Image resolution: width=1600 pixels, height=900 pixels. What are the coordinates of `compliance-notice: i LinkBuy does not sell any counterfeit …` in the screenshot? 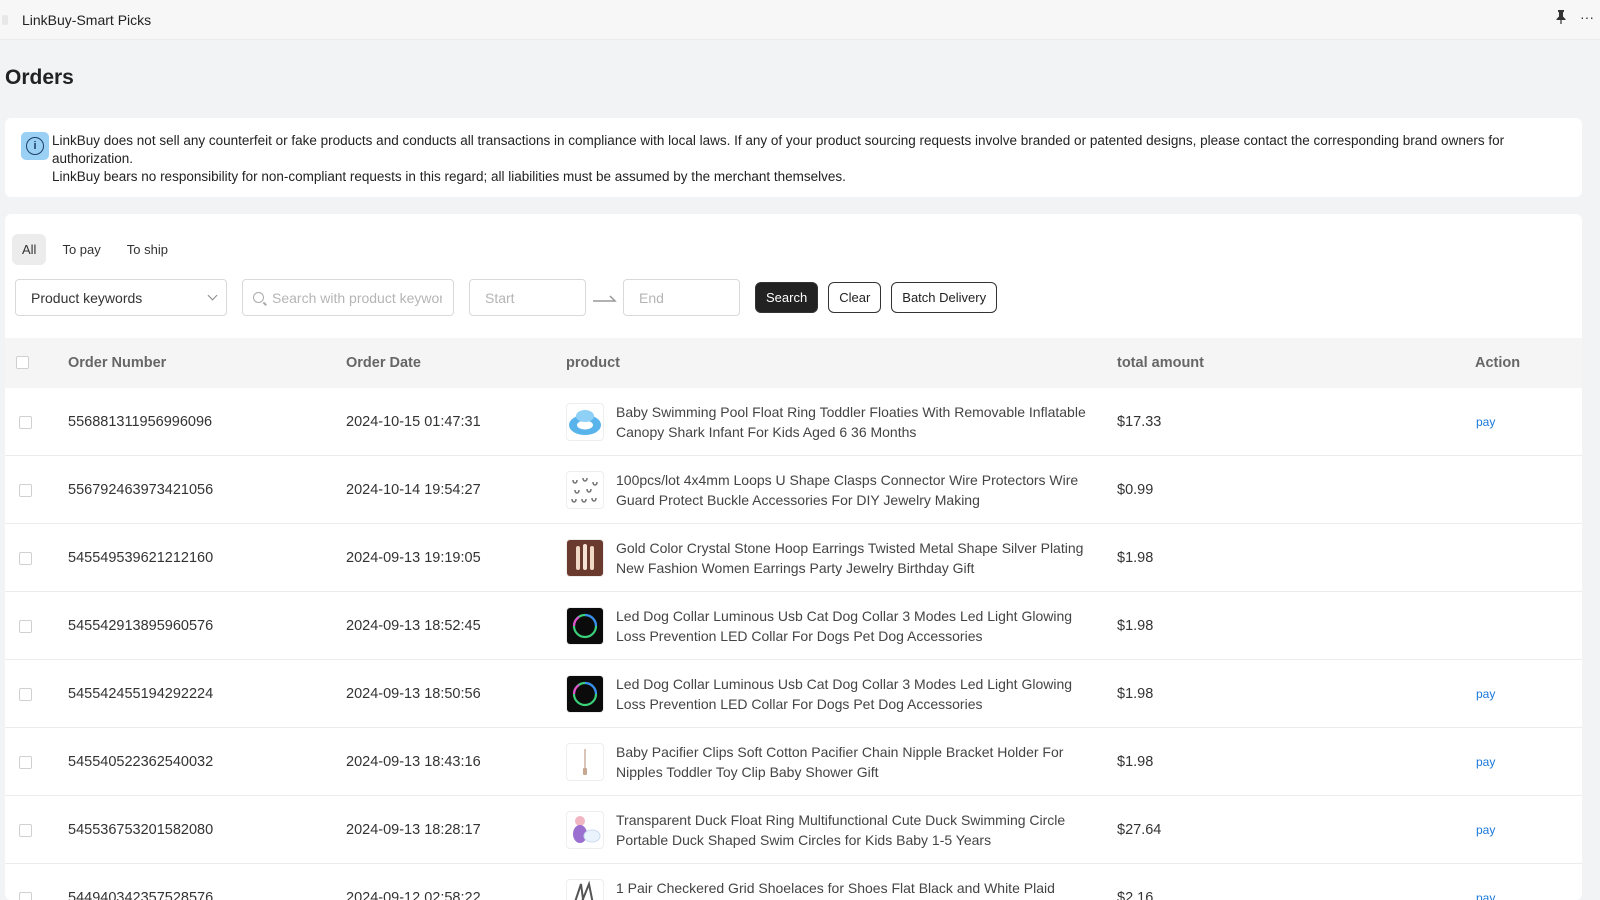 It's located at (793, 157).